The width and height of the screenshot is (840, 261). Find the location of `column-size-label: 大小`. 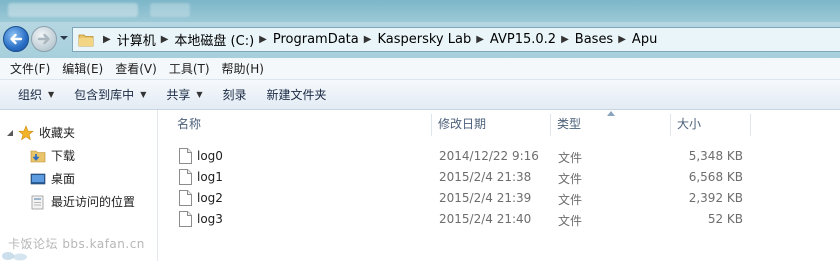

column-size-label: 大小 is located at coordinates (689, 124).